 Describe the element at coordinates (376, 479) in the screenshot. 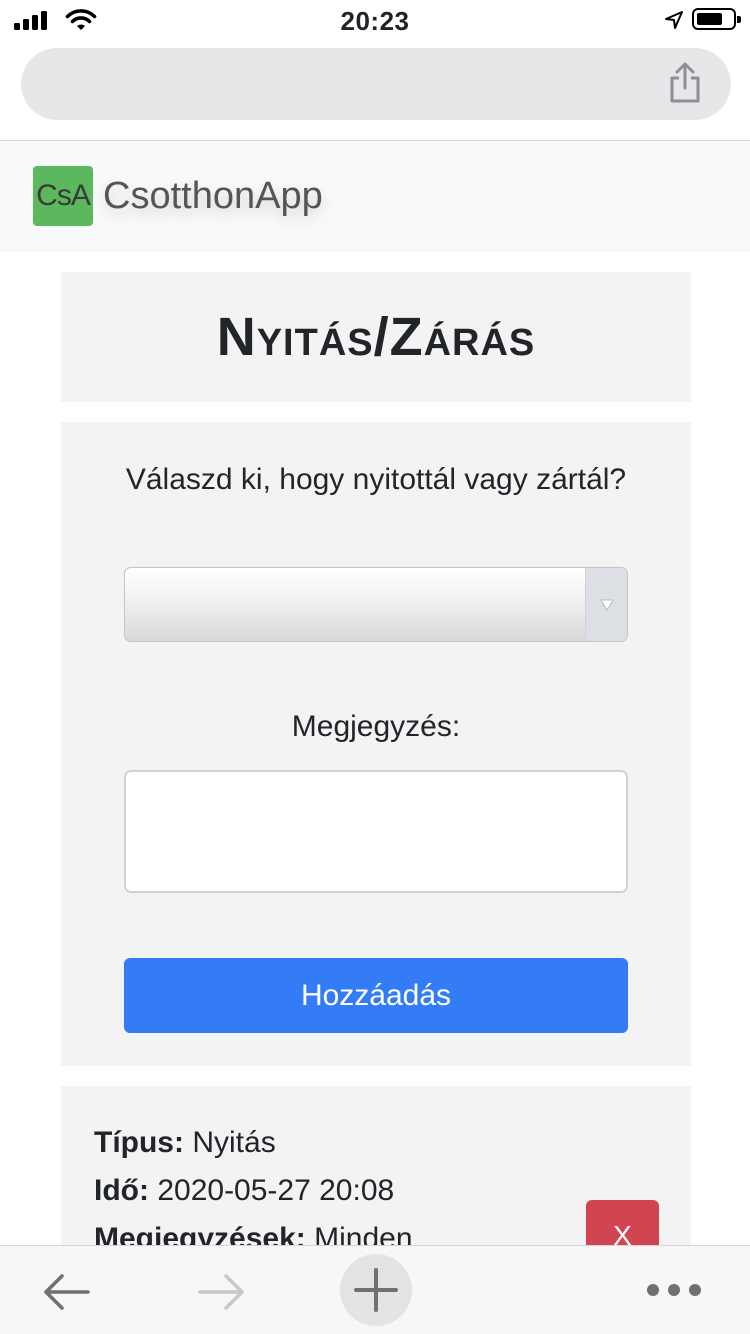

I see `select-question-label: Válaszd ki, hogy nyitottál vagy zártál?` at that location.